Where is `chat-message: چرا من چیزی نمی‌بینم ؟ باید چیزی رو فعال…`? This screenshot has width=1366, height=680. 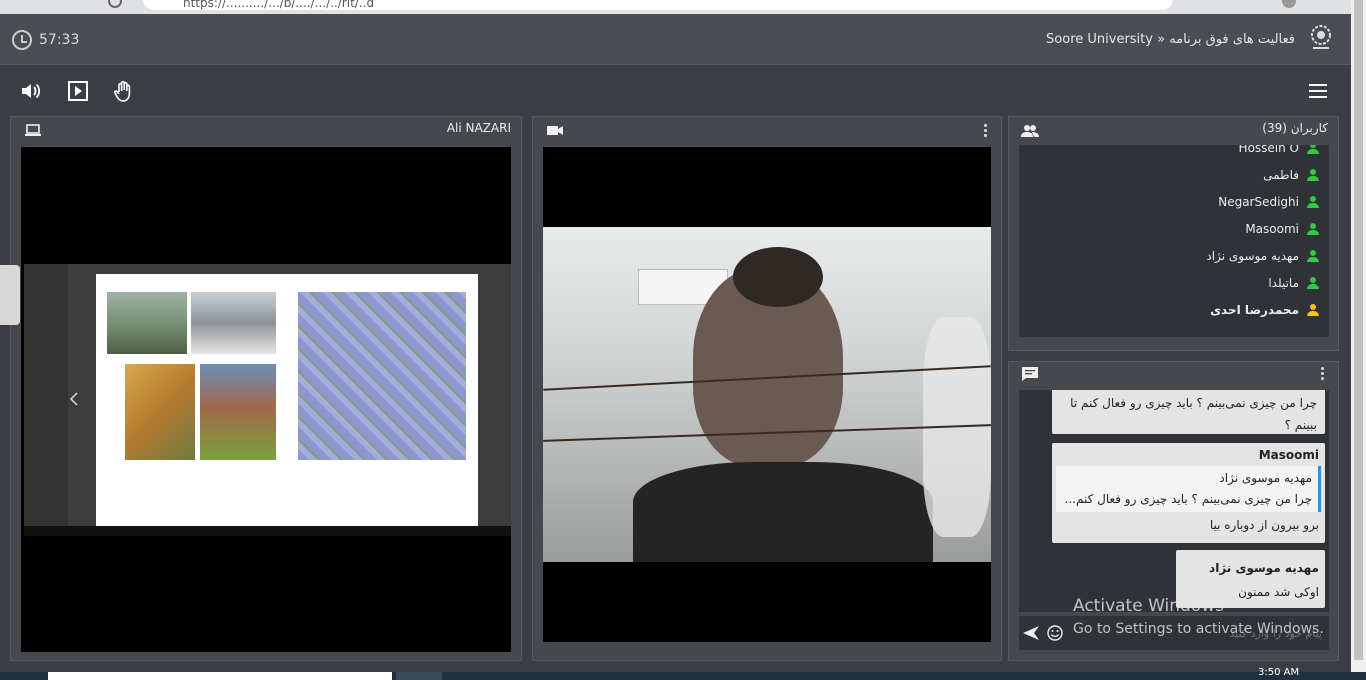 chat-message: چرا من چیزی نمی‌بینم ؟ باید چیزی رو فعال… is located at coordinates (1188, 412).